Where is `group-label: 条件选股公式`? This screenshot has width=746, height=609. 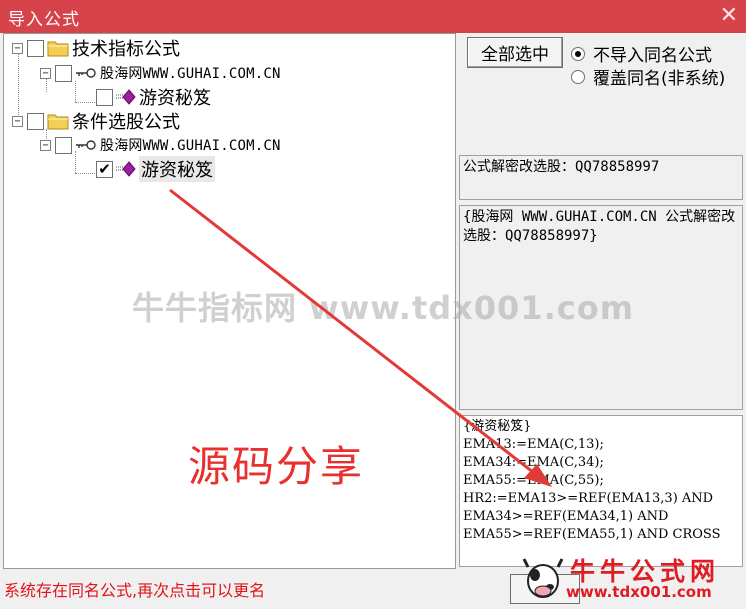 group-label: 条件选股公式 is located at coordinates (126, 122).